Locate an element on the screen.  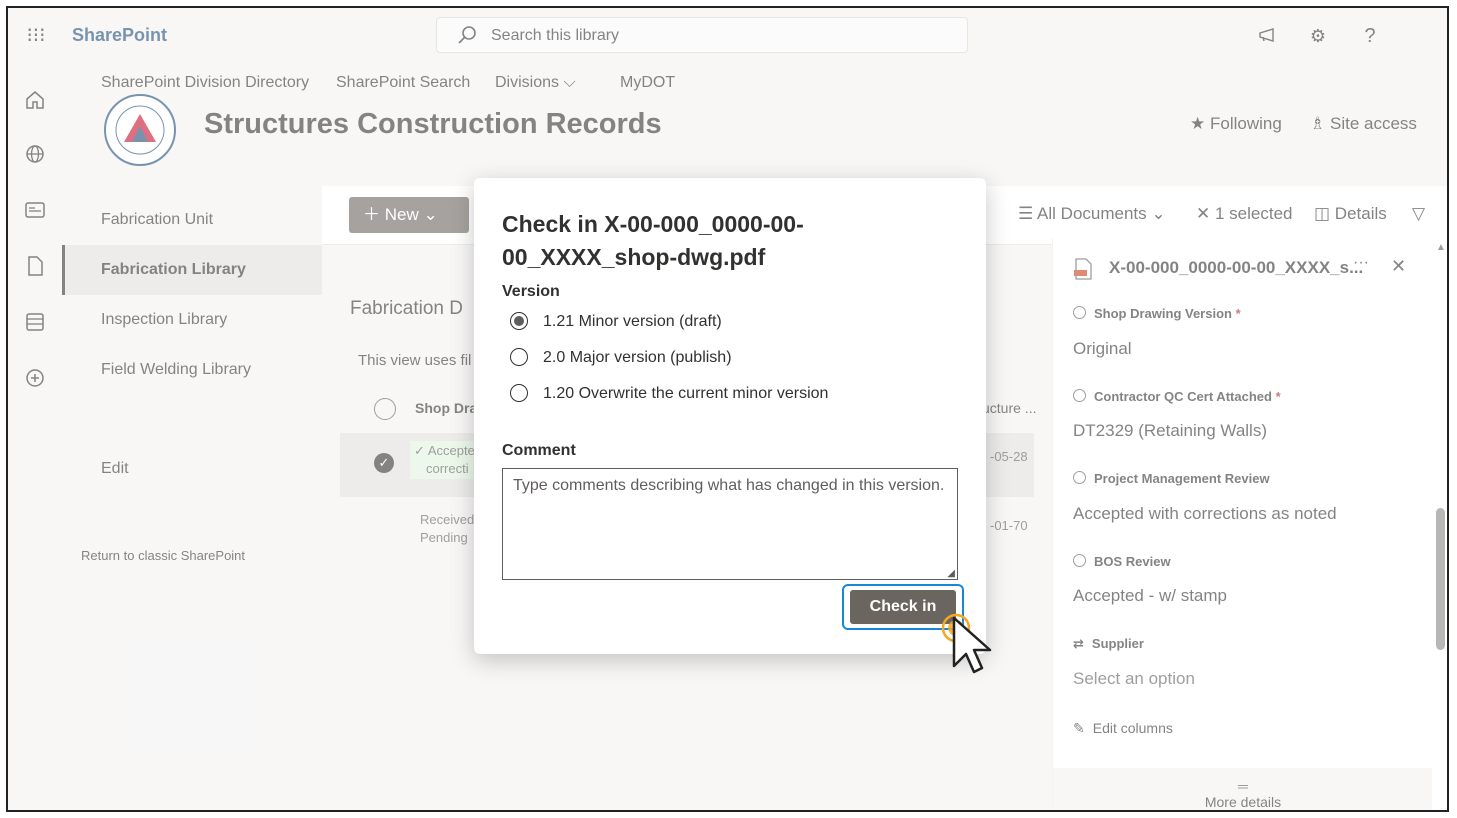
radio-label: 1.20 Overwrite the current minor version is located at coordinates (686, 393).